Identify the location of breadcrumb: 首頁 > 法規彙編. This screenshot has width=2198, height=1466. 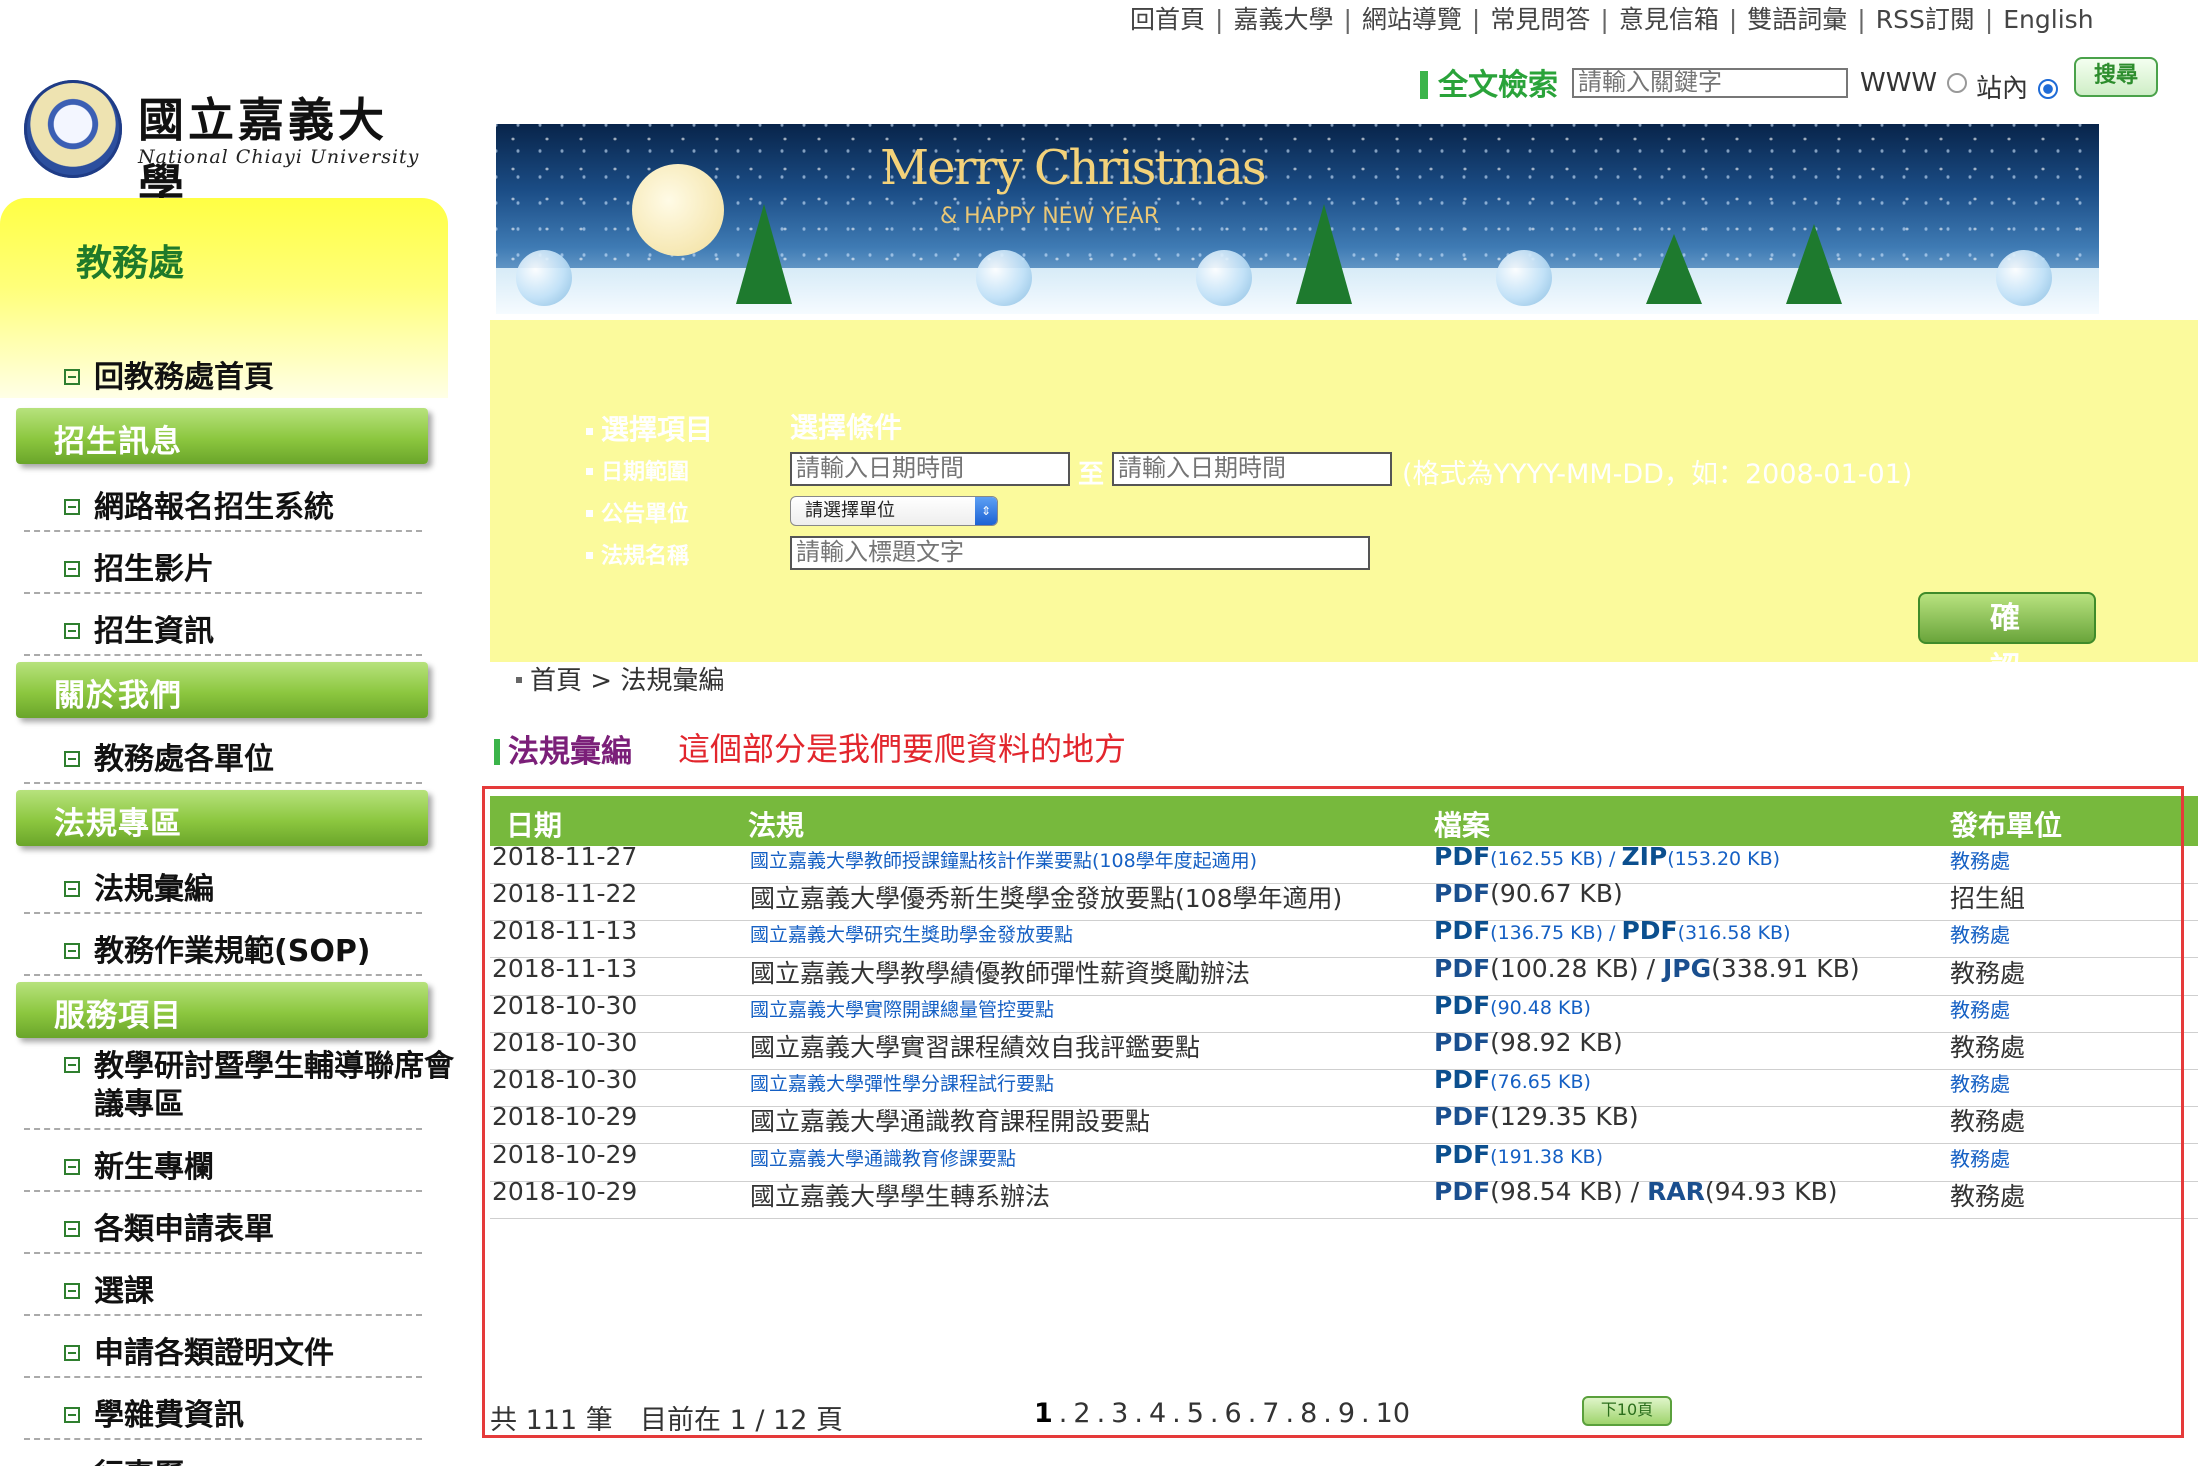
(620, 678).